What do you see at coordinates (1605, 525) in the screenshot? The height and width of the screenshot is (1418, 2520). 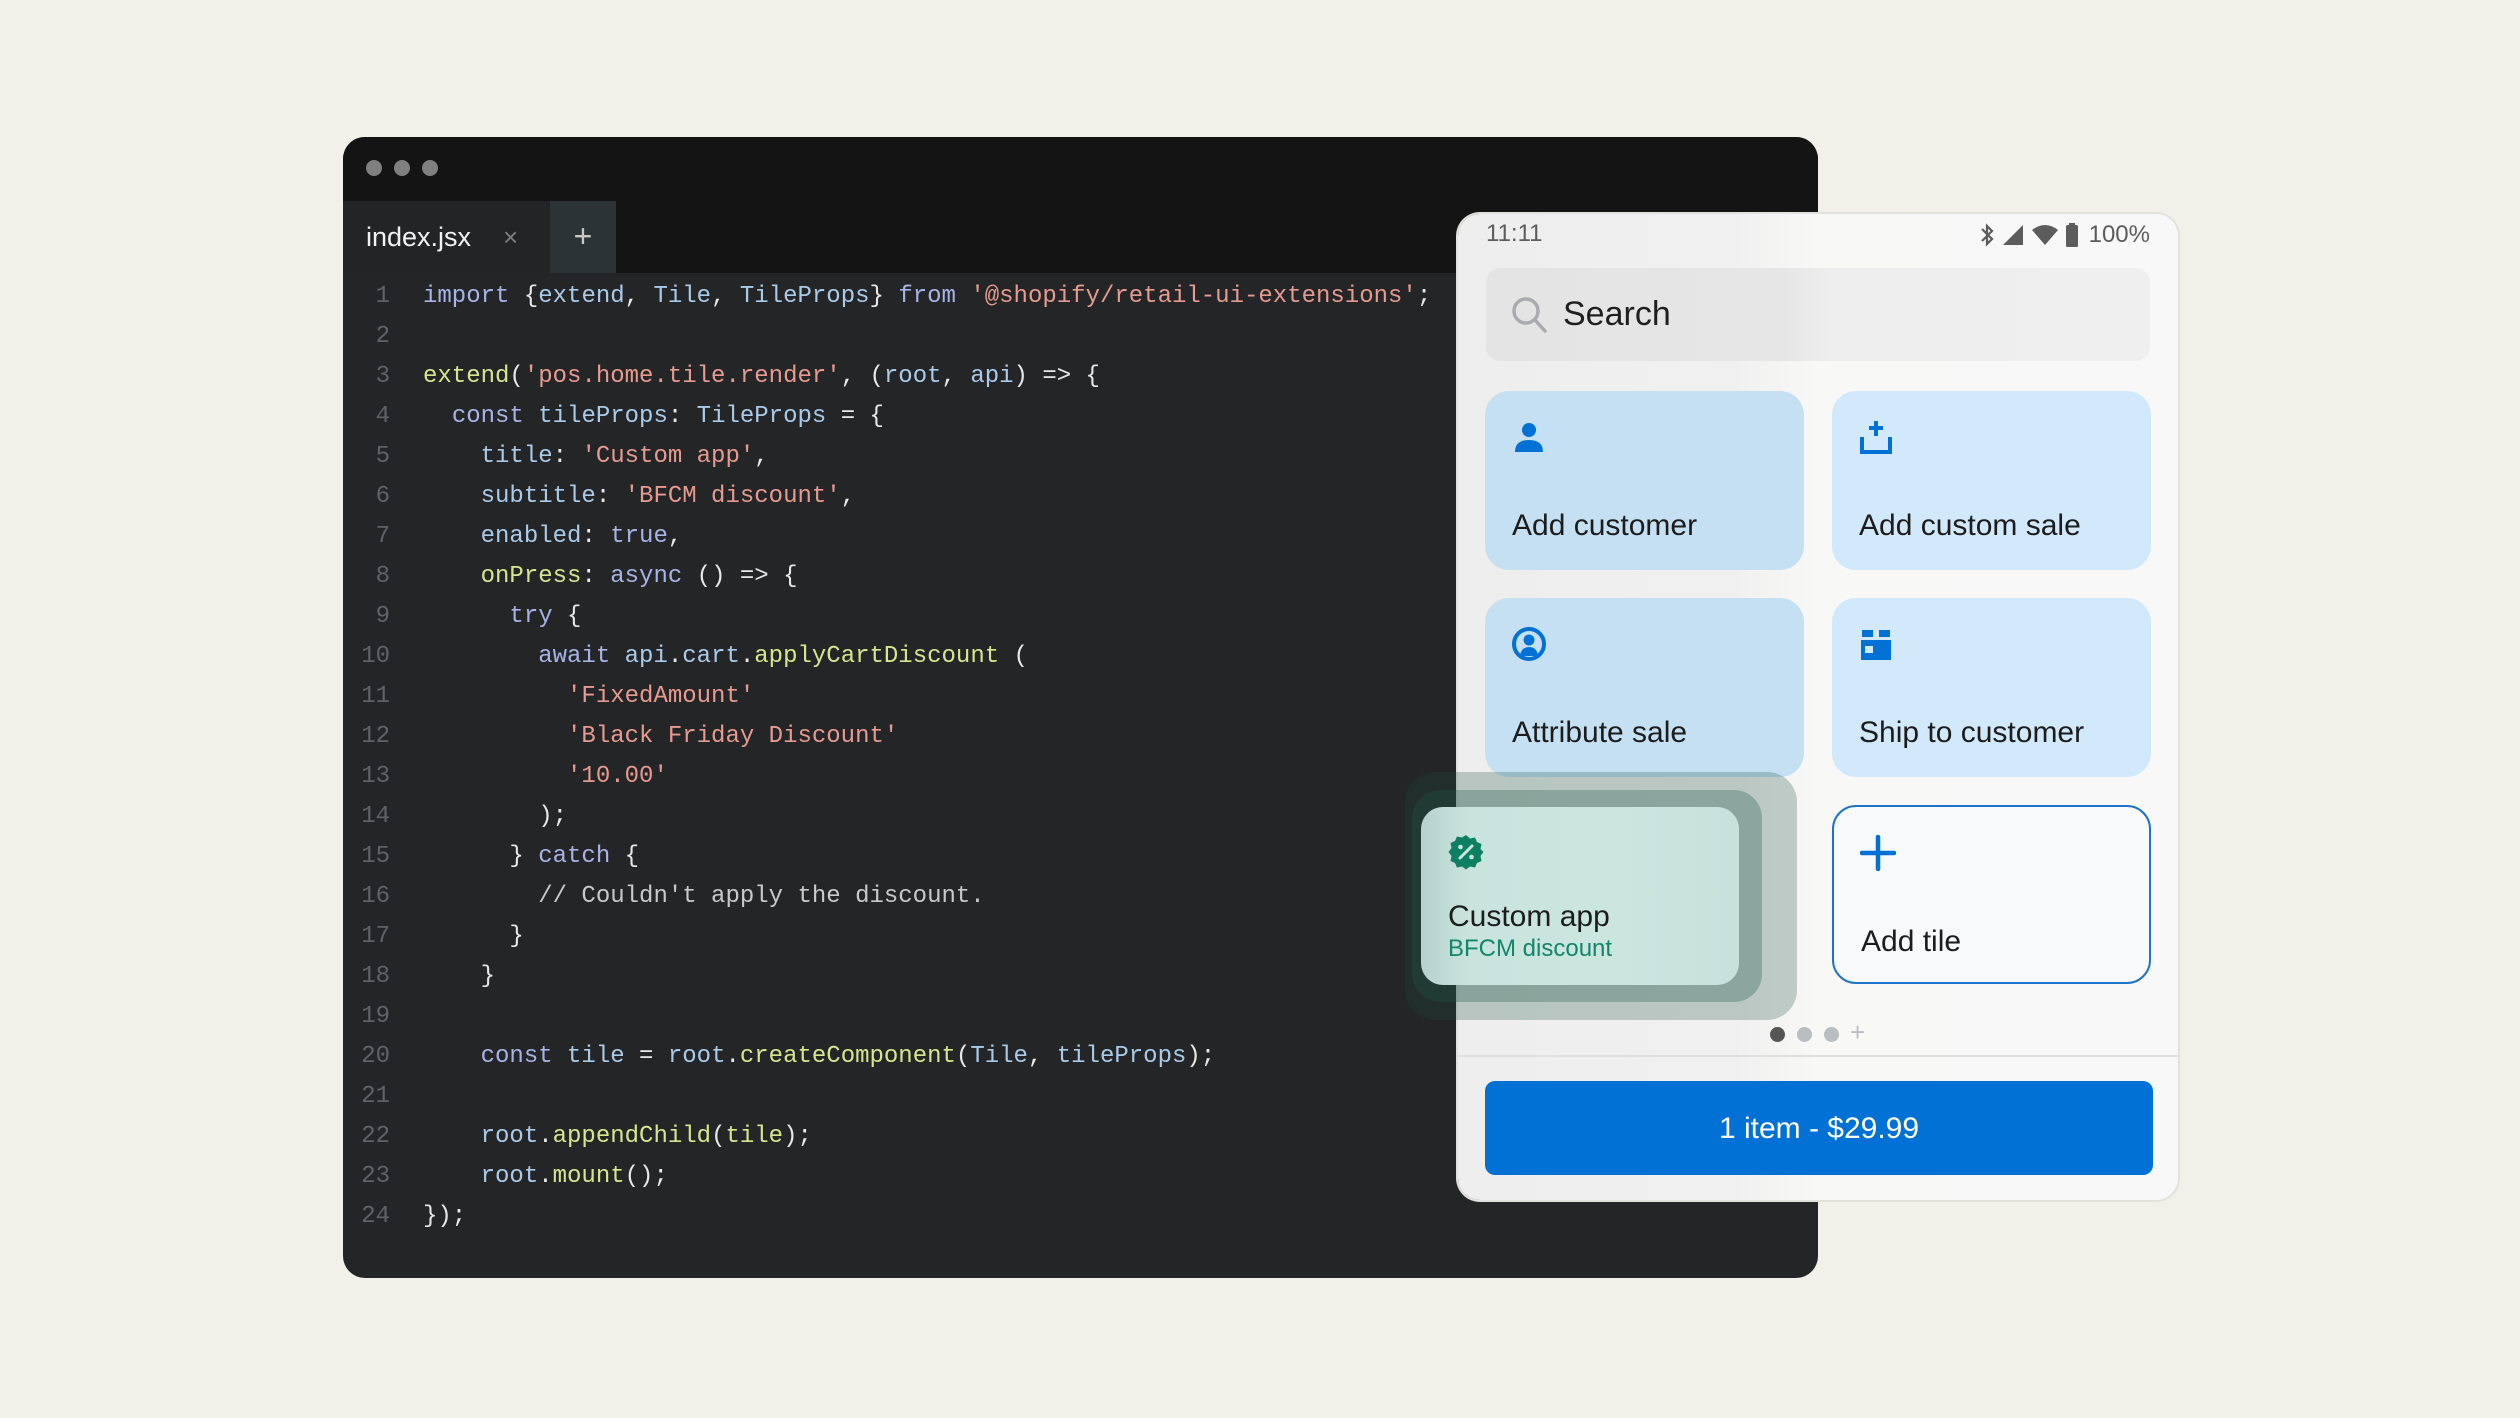 I see `tile-title: Add customer` at bounding box center [1605, 525].